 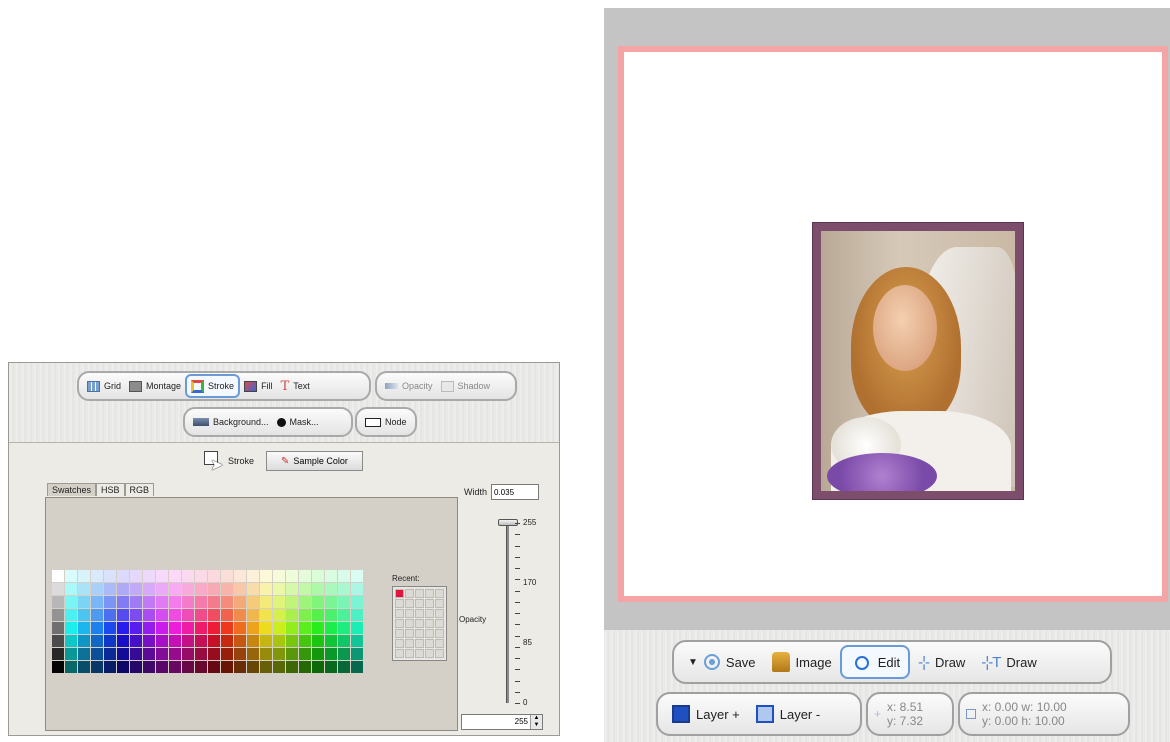 I want to click on opacity-button: Opacity, so click(x=409, y=386).